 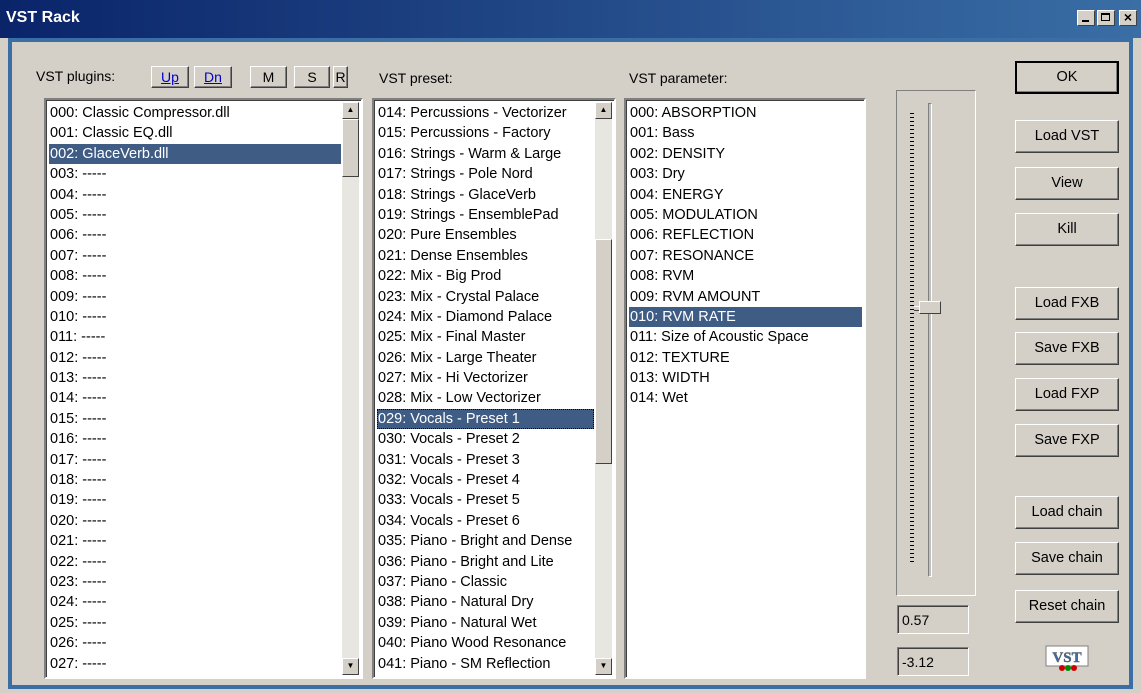 What do you see at coordinates (933, 619) in the screenshot?
I see `parameter-value-field: 0.57` at bounding box center [933, 619].